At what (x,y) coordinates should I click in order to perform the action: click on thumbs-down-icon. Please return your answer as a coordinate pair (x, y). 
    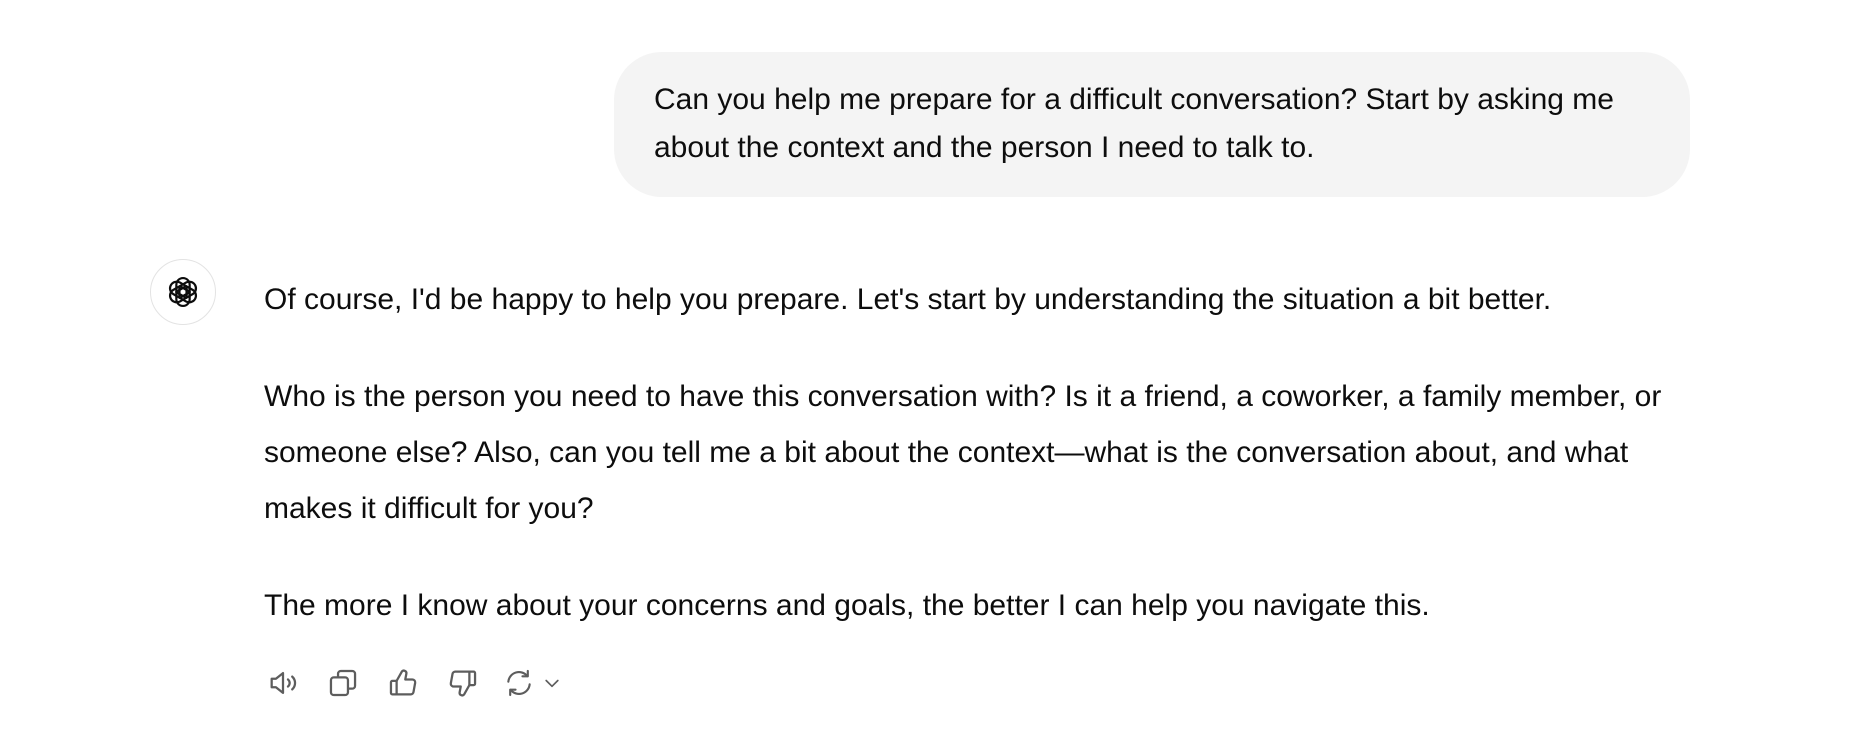
    Looking at the image, I should click on (463, 683).